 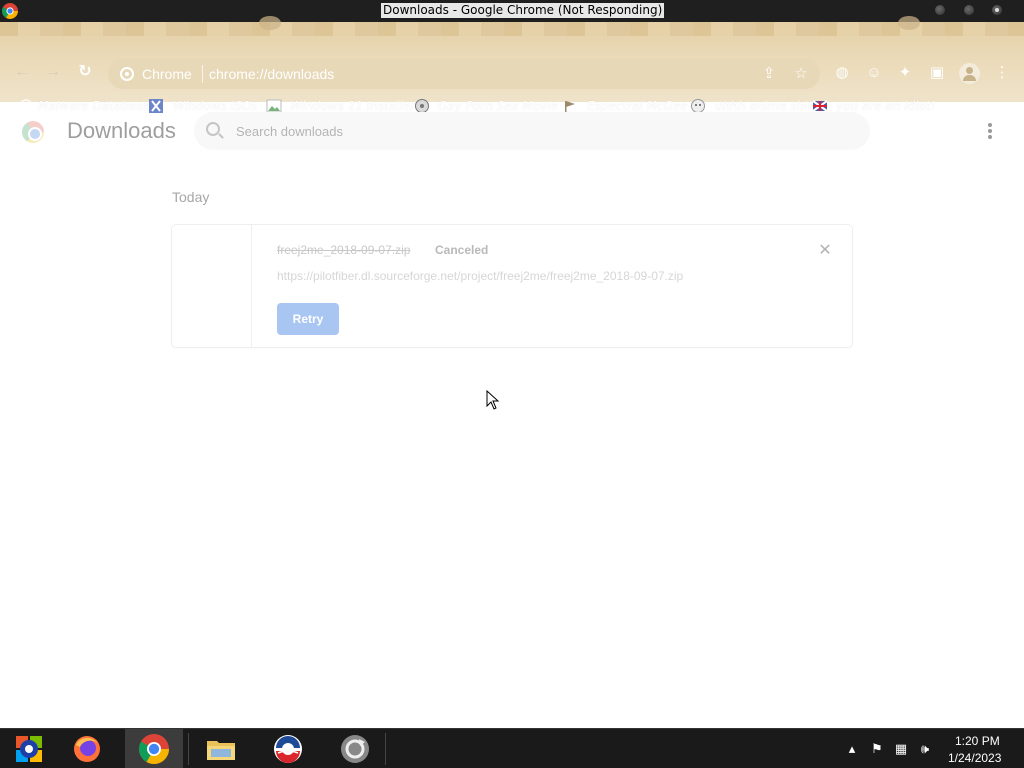 I want to click on maximize-button, so click(x=969, y=10).